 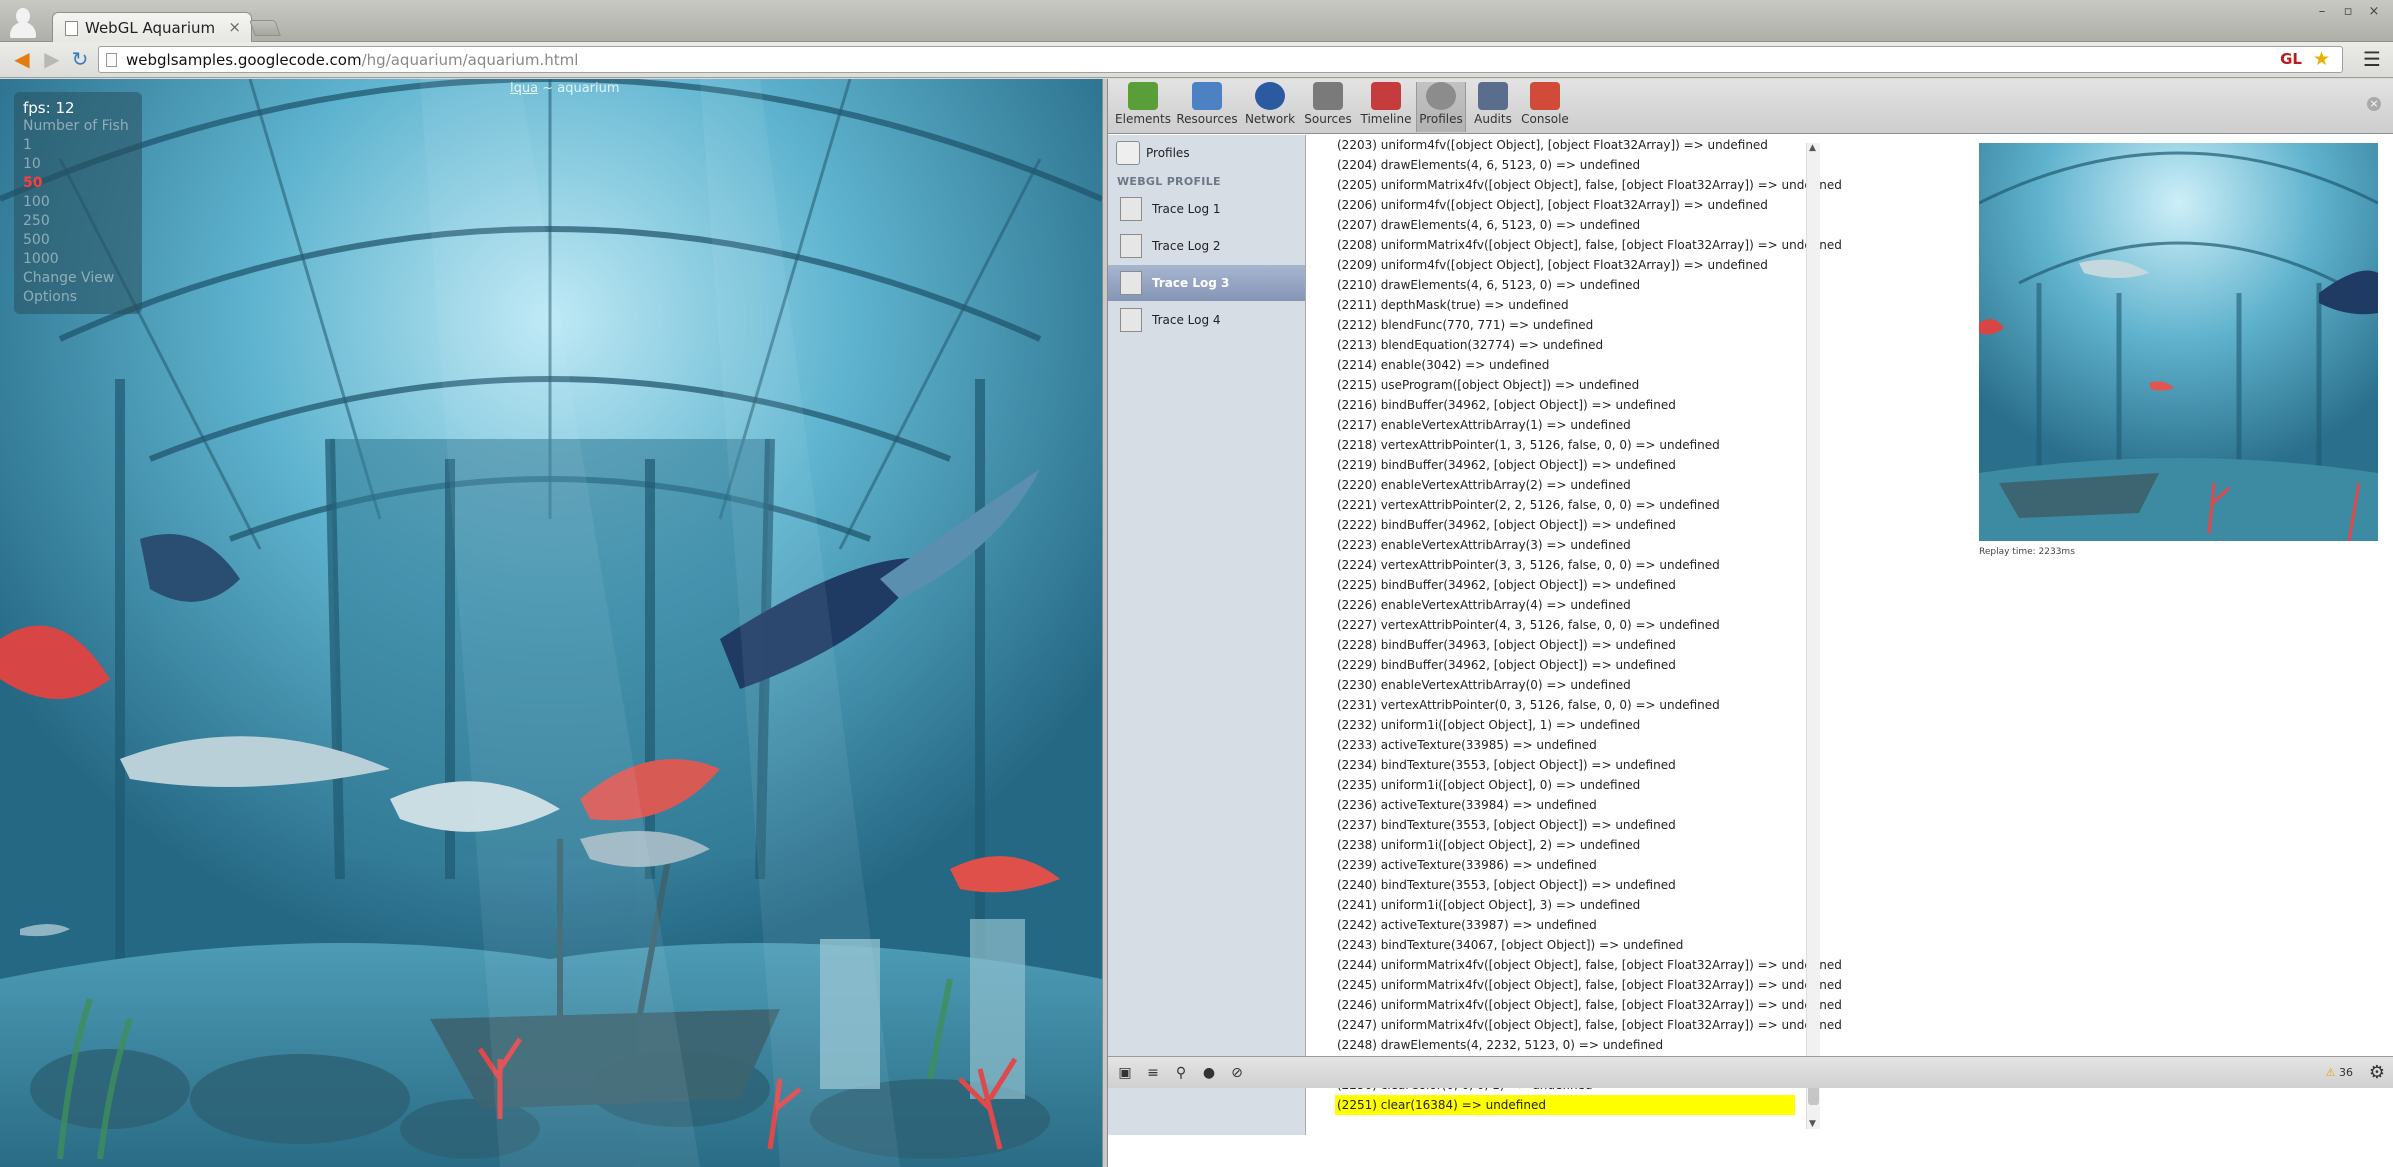 What do you see at coordinates (265, 28) in the screenshot?
I see `new-tab-button` at bounding box center [265, 28].